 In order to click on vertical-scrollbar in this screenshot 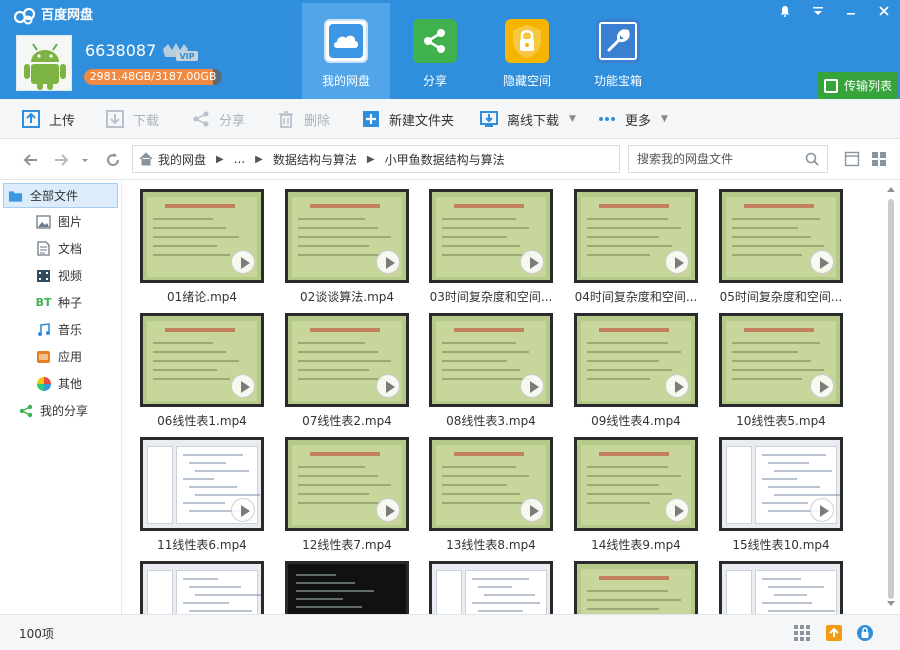, I will do `click(891, 397)`.